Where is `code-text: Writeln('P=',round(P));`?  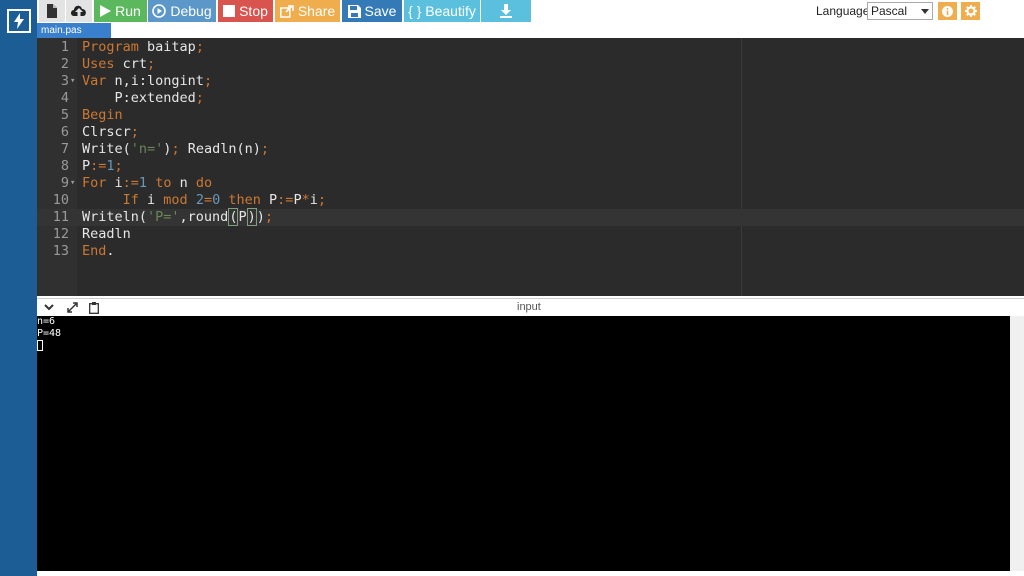 code-text: Writeln('P=',round(P)); is located at coordinates (178, 217).